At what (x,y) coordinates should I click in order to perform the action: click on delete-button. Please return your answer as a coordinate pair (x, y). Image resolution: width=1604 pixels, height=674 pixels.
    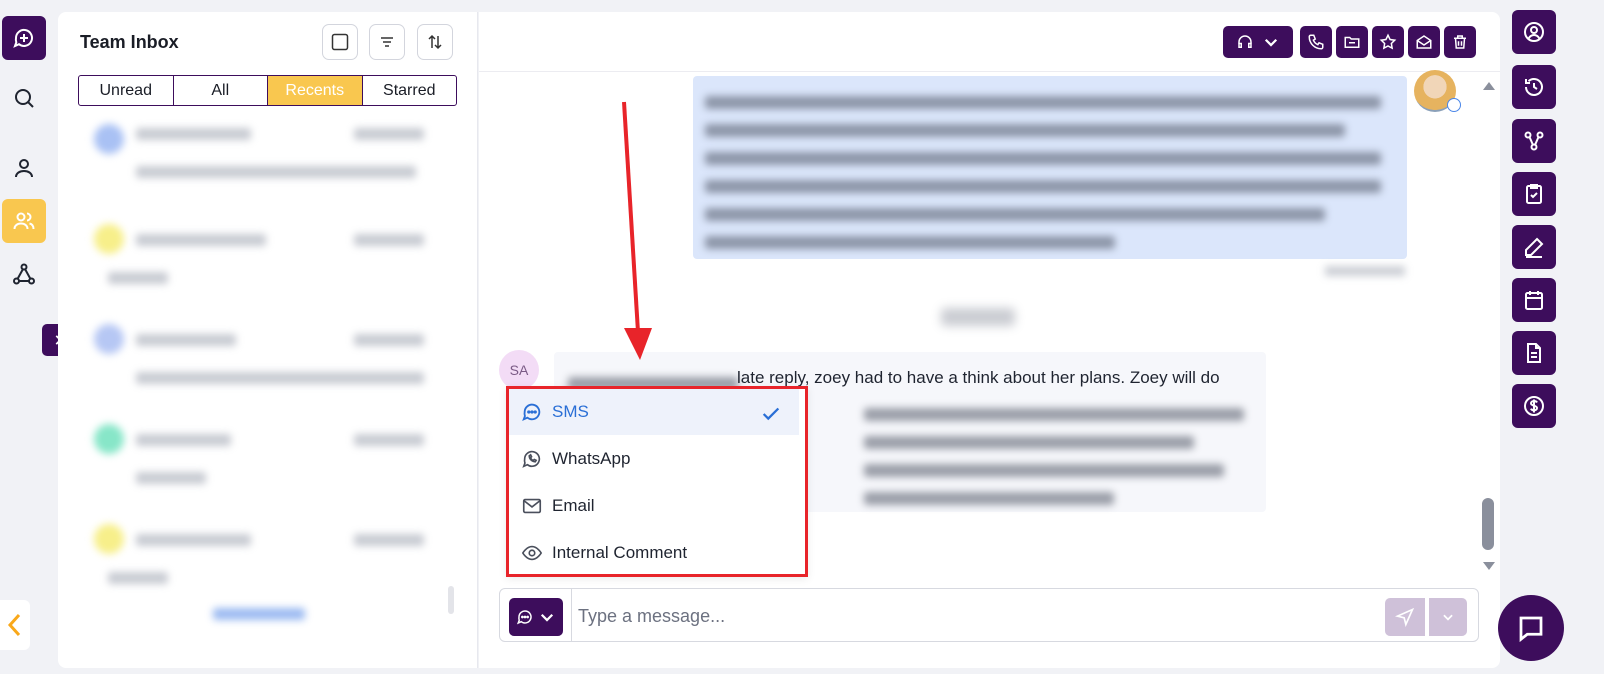
    Looking at the image, I should click on (1460, 42).